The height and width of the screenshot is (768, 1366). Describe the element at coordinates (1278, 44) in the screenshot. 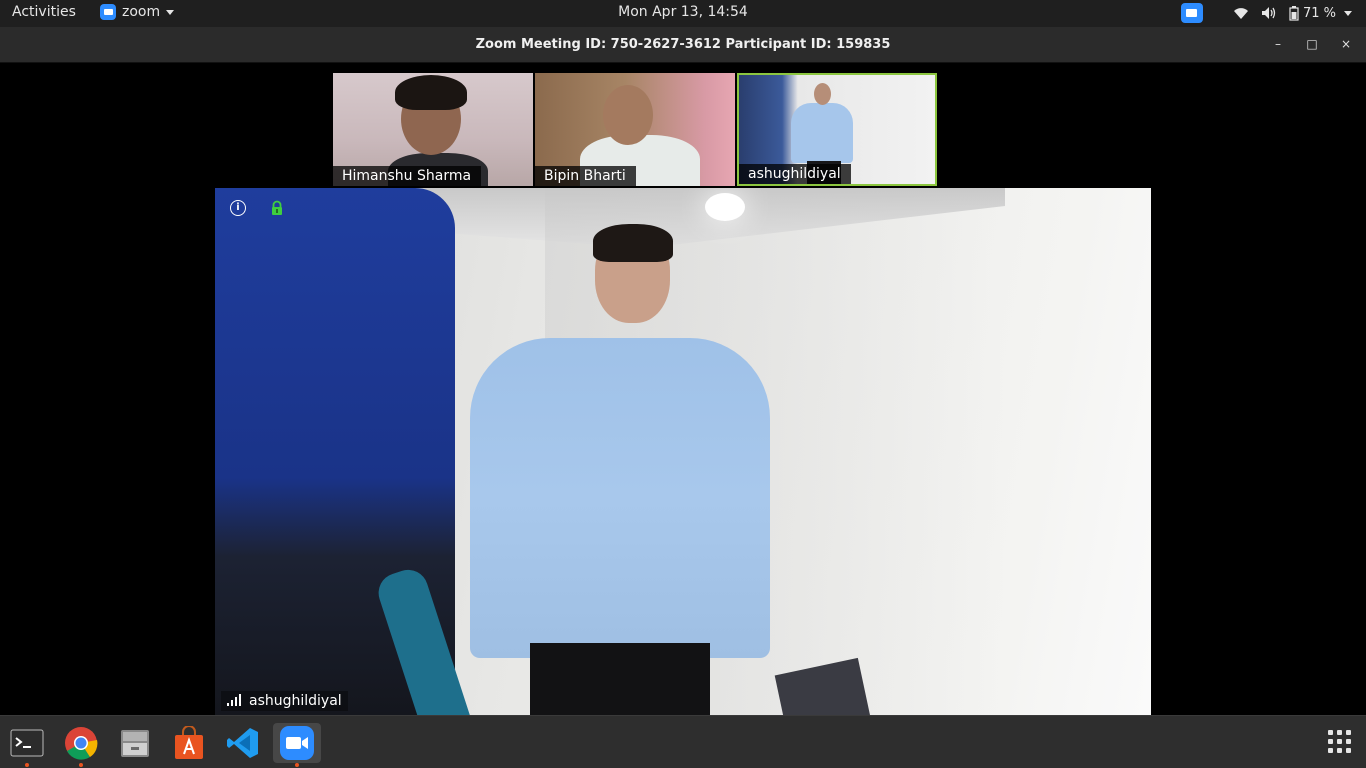

I see `minimize-button: –` at that location.